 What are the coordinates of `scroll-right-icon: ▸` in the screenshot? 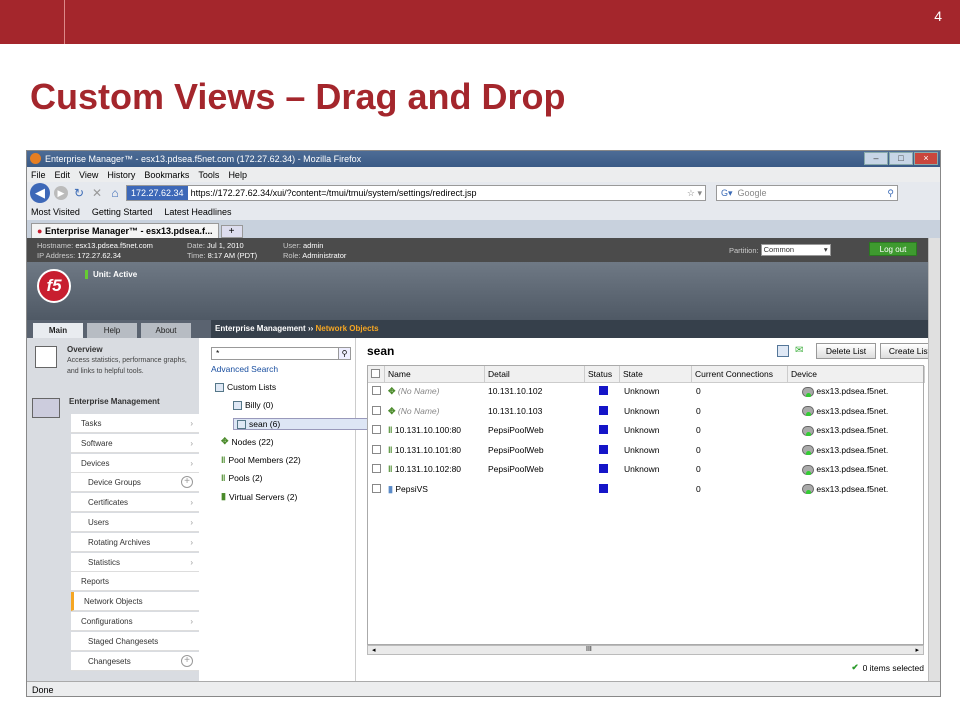 It's located at (917, 650).